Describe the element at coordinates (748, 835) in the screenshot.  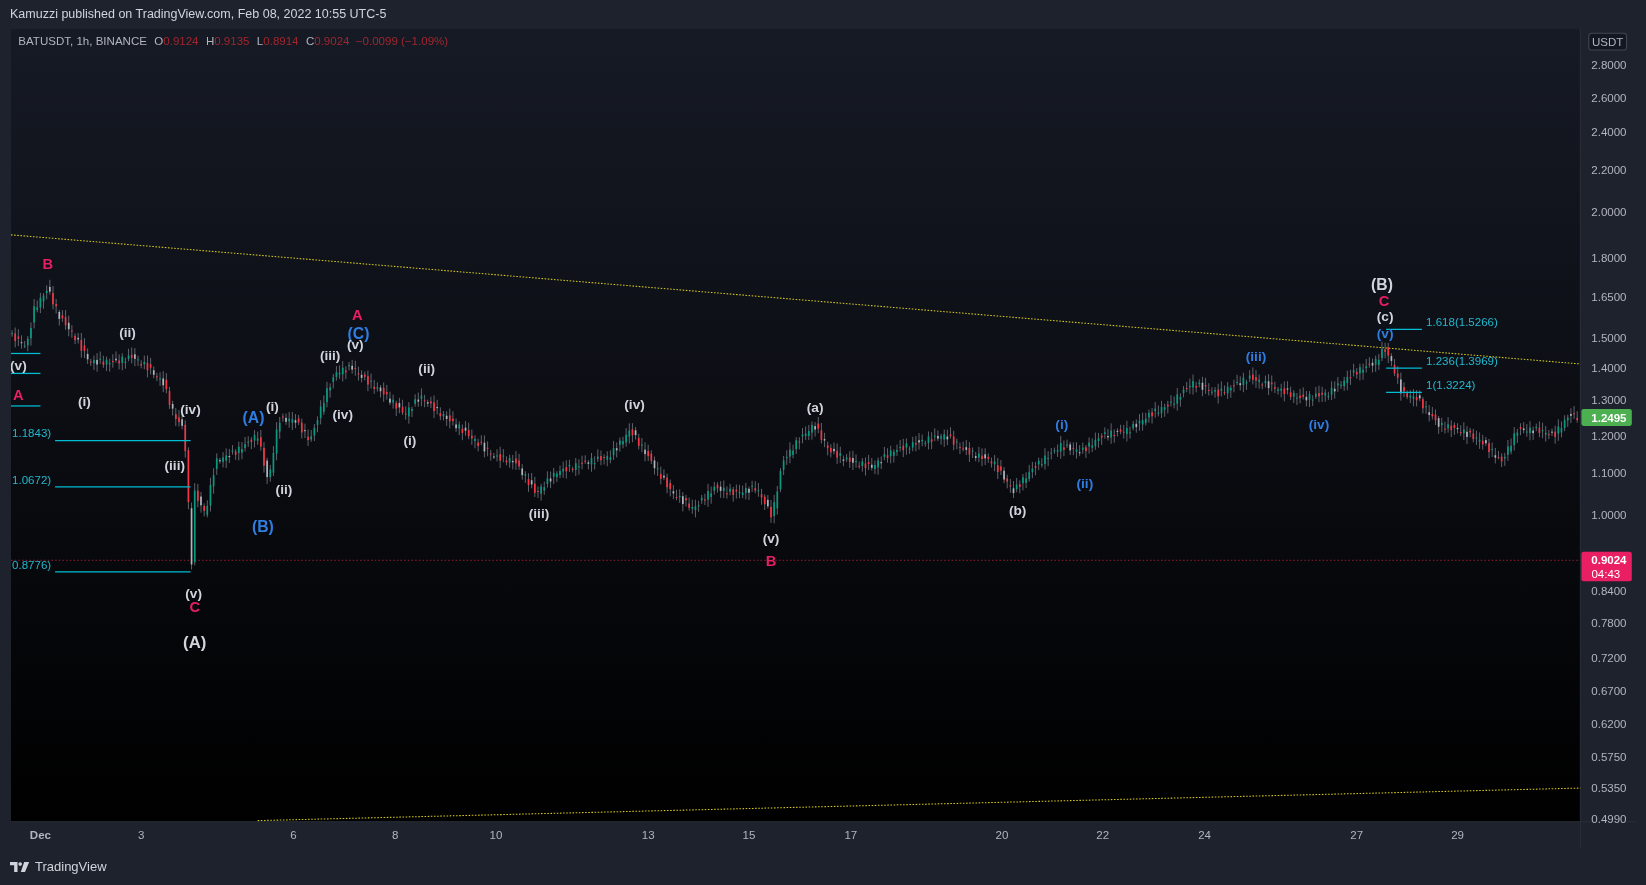
I see `time-axis-label: 15` at that location.